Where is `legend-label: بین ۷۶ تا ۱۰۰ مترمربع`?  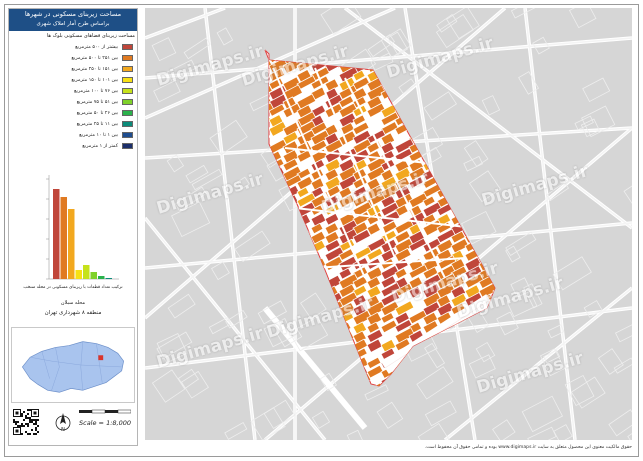 legend-label: بین ۷۶ تا ۱۰۰ مترمربع is located at coordinates (95, 91).